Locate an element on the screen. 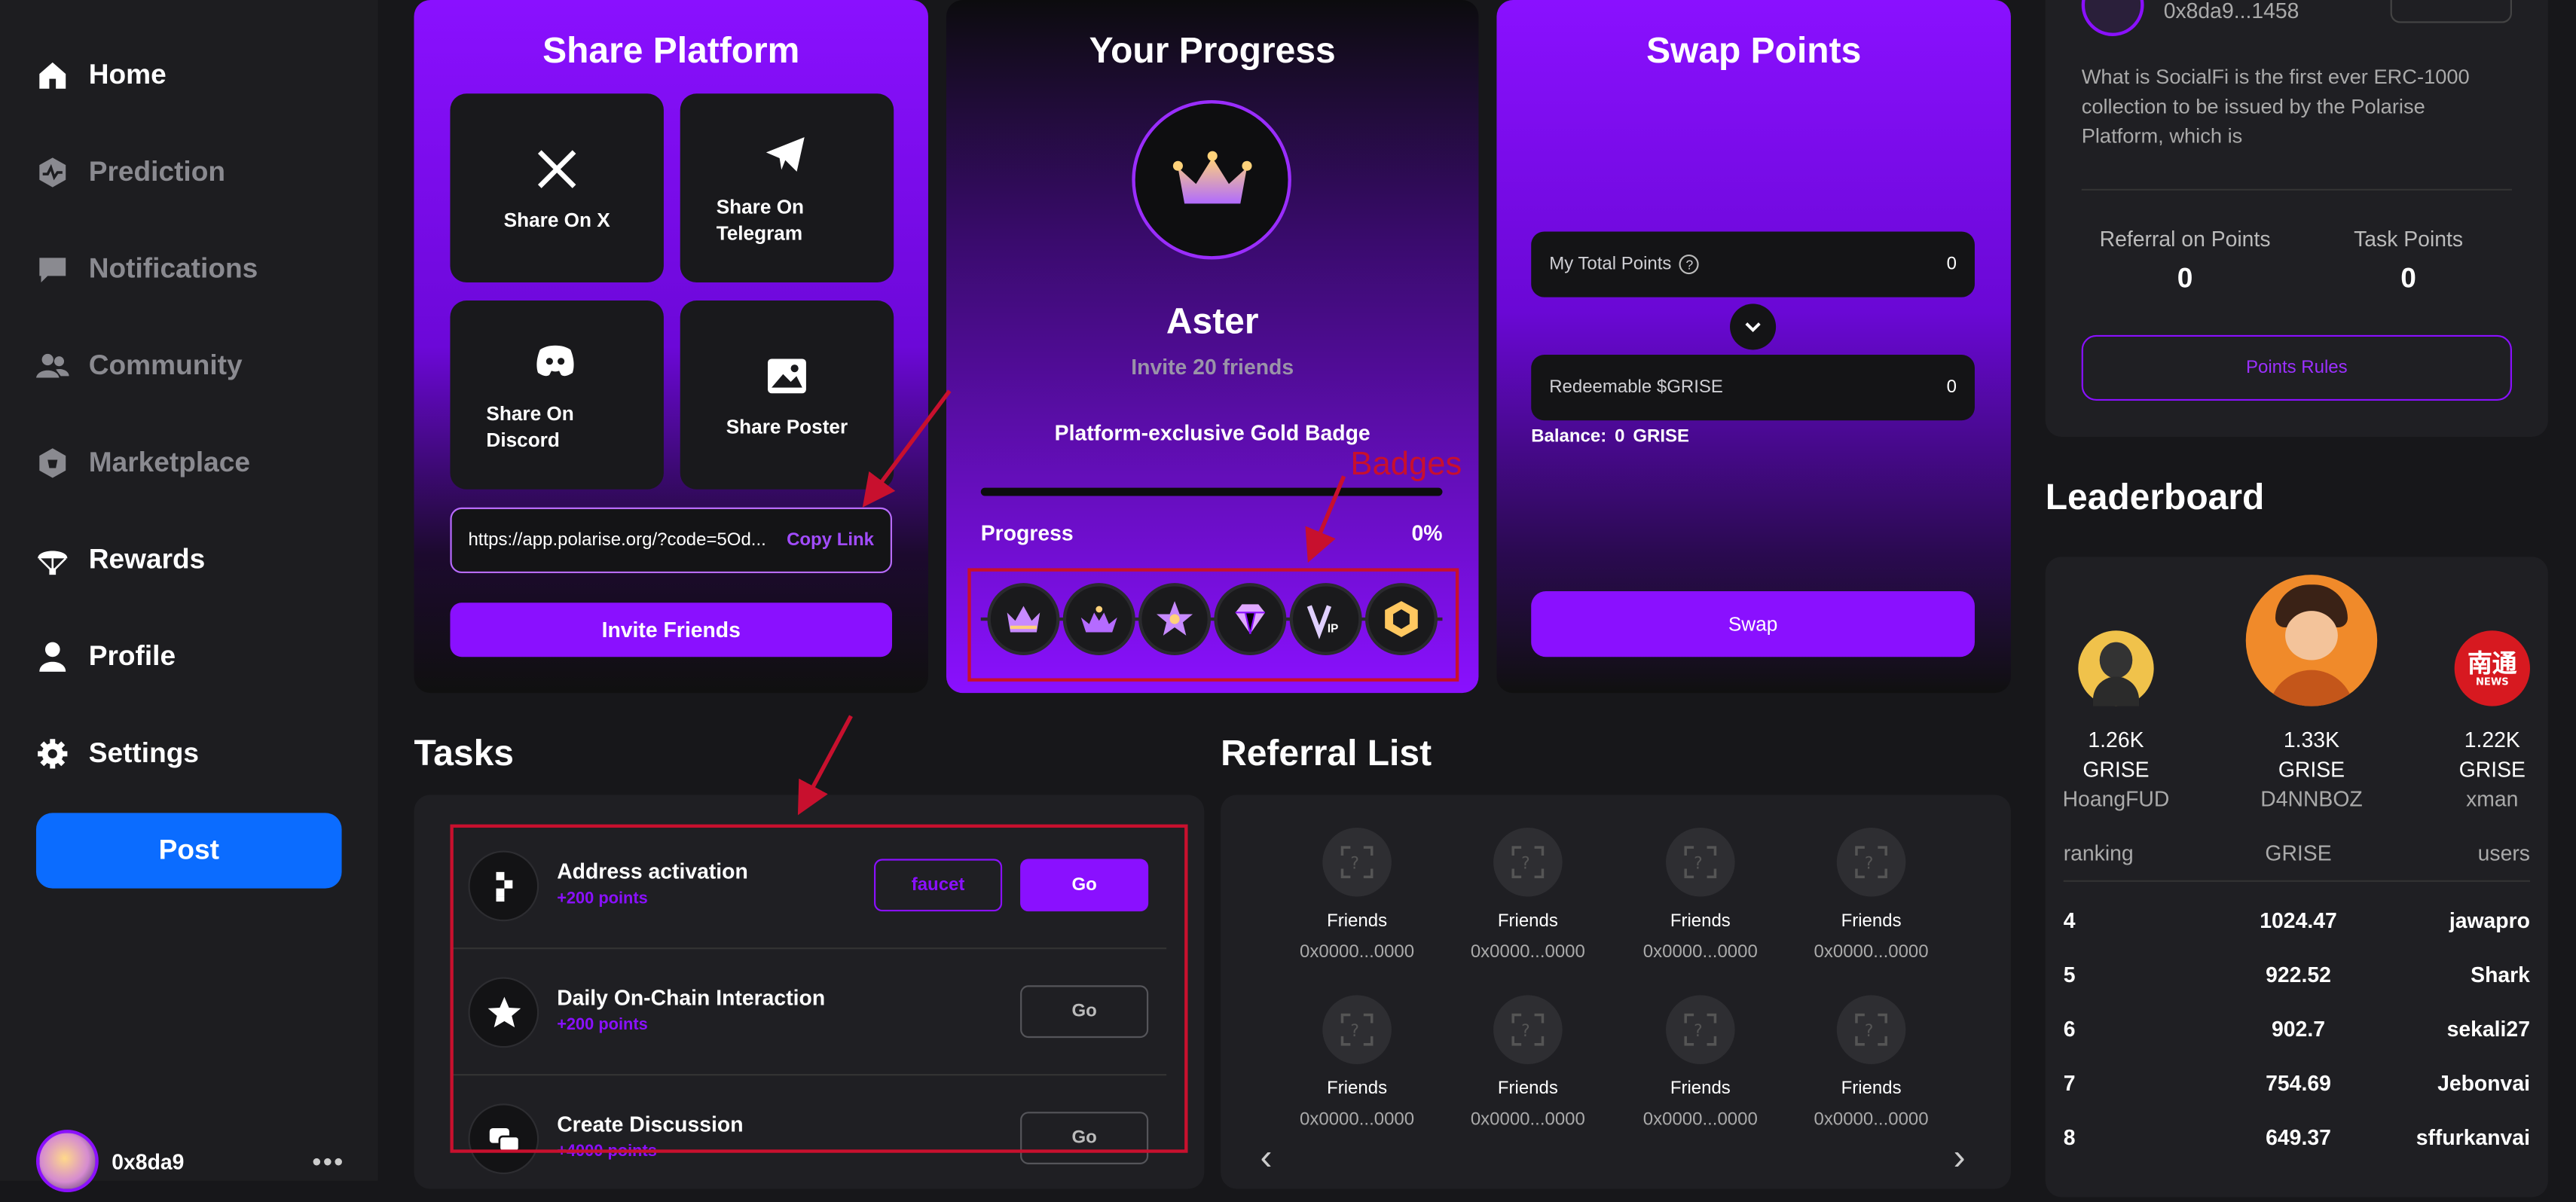 This screenshot has height=1202, width=2576. faucet-button: faucet is located at coordinates (938, 886).